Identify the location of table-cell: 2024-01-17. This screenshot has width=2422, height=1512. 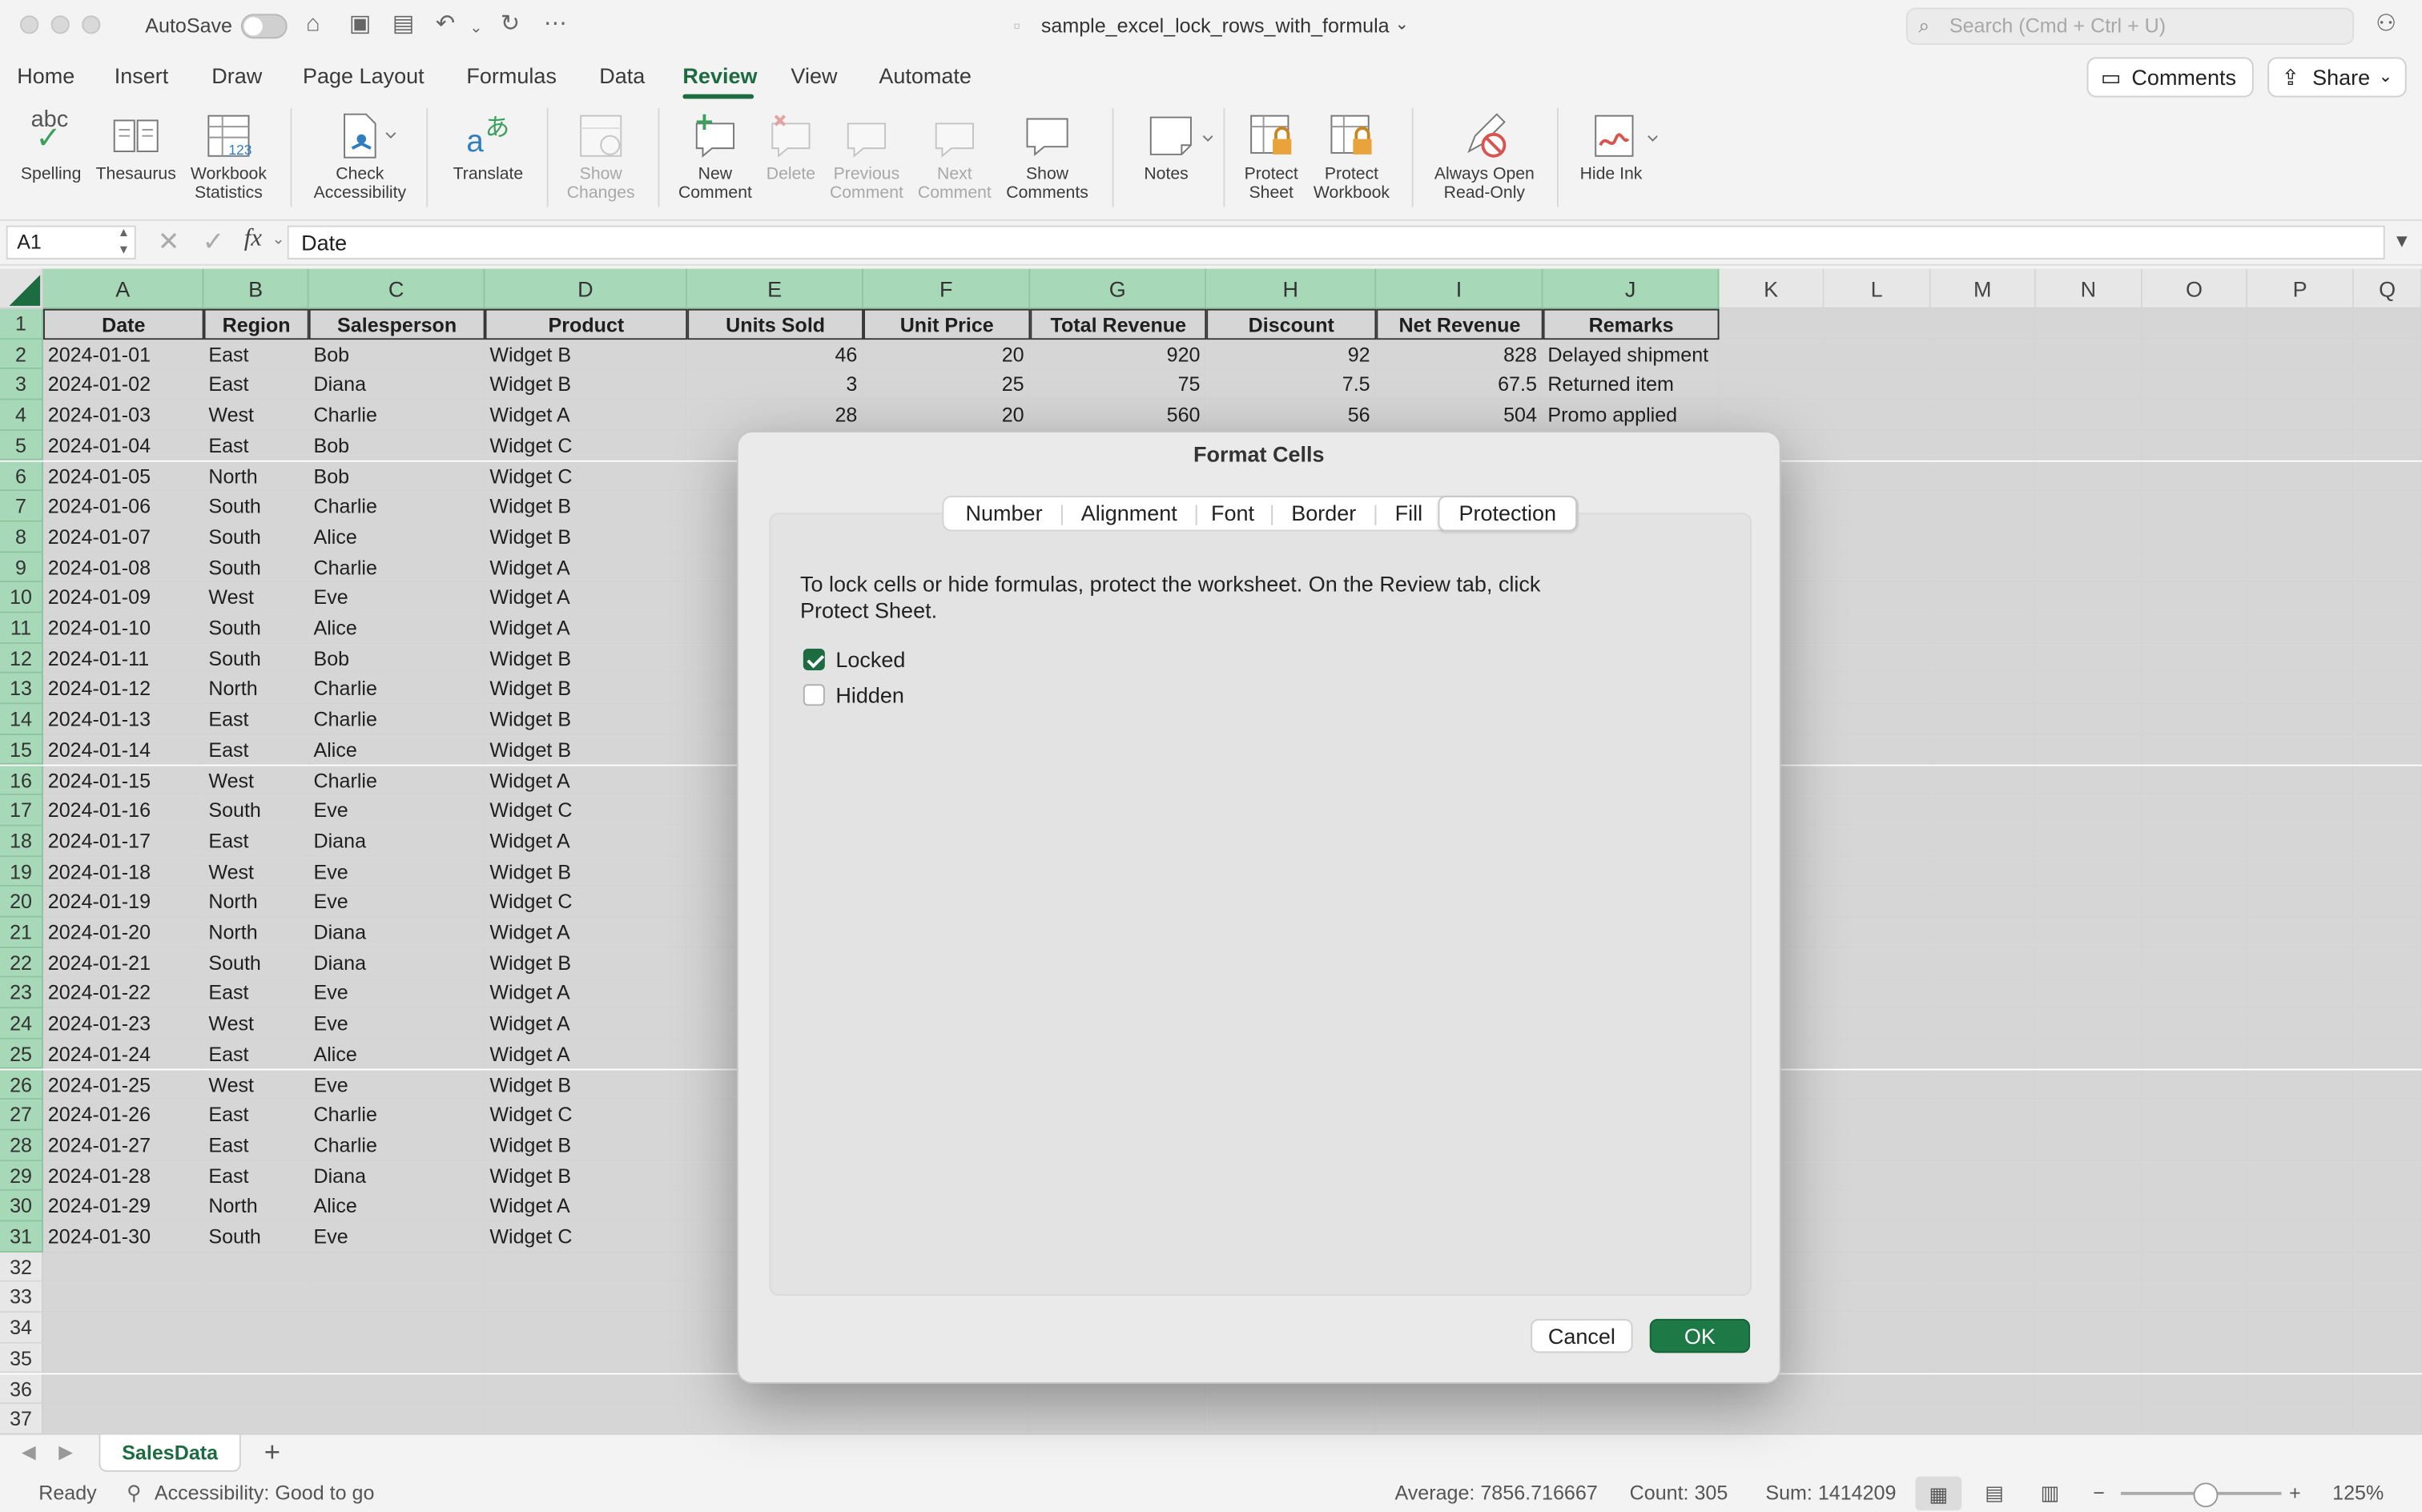
(123, 841).